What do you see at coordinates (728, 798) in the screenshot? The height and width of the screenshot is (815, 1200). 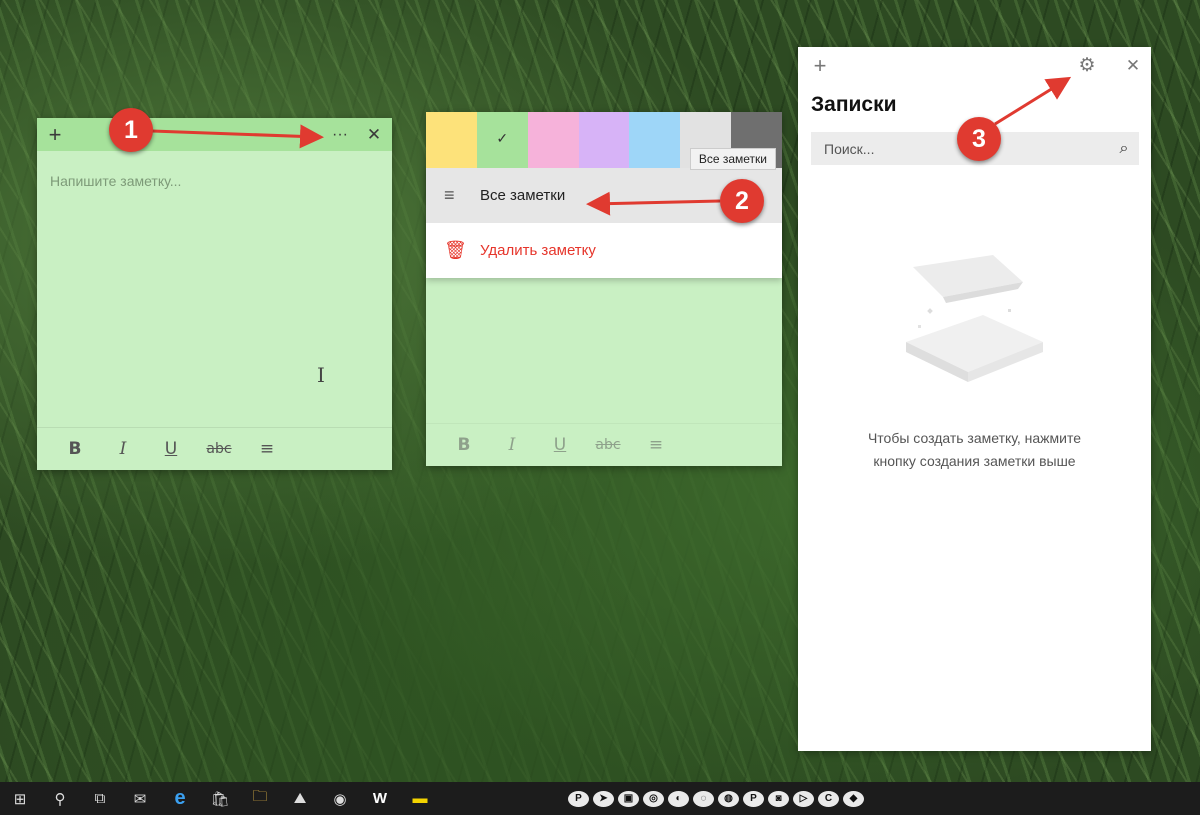 I see `tray-app-icon: ◍` at bounding box center [728, 798].